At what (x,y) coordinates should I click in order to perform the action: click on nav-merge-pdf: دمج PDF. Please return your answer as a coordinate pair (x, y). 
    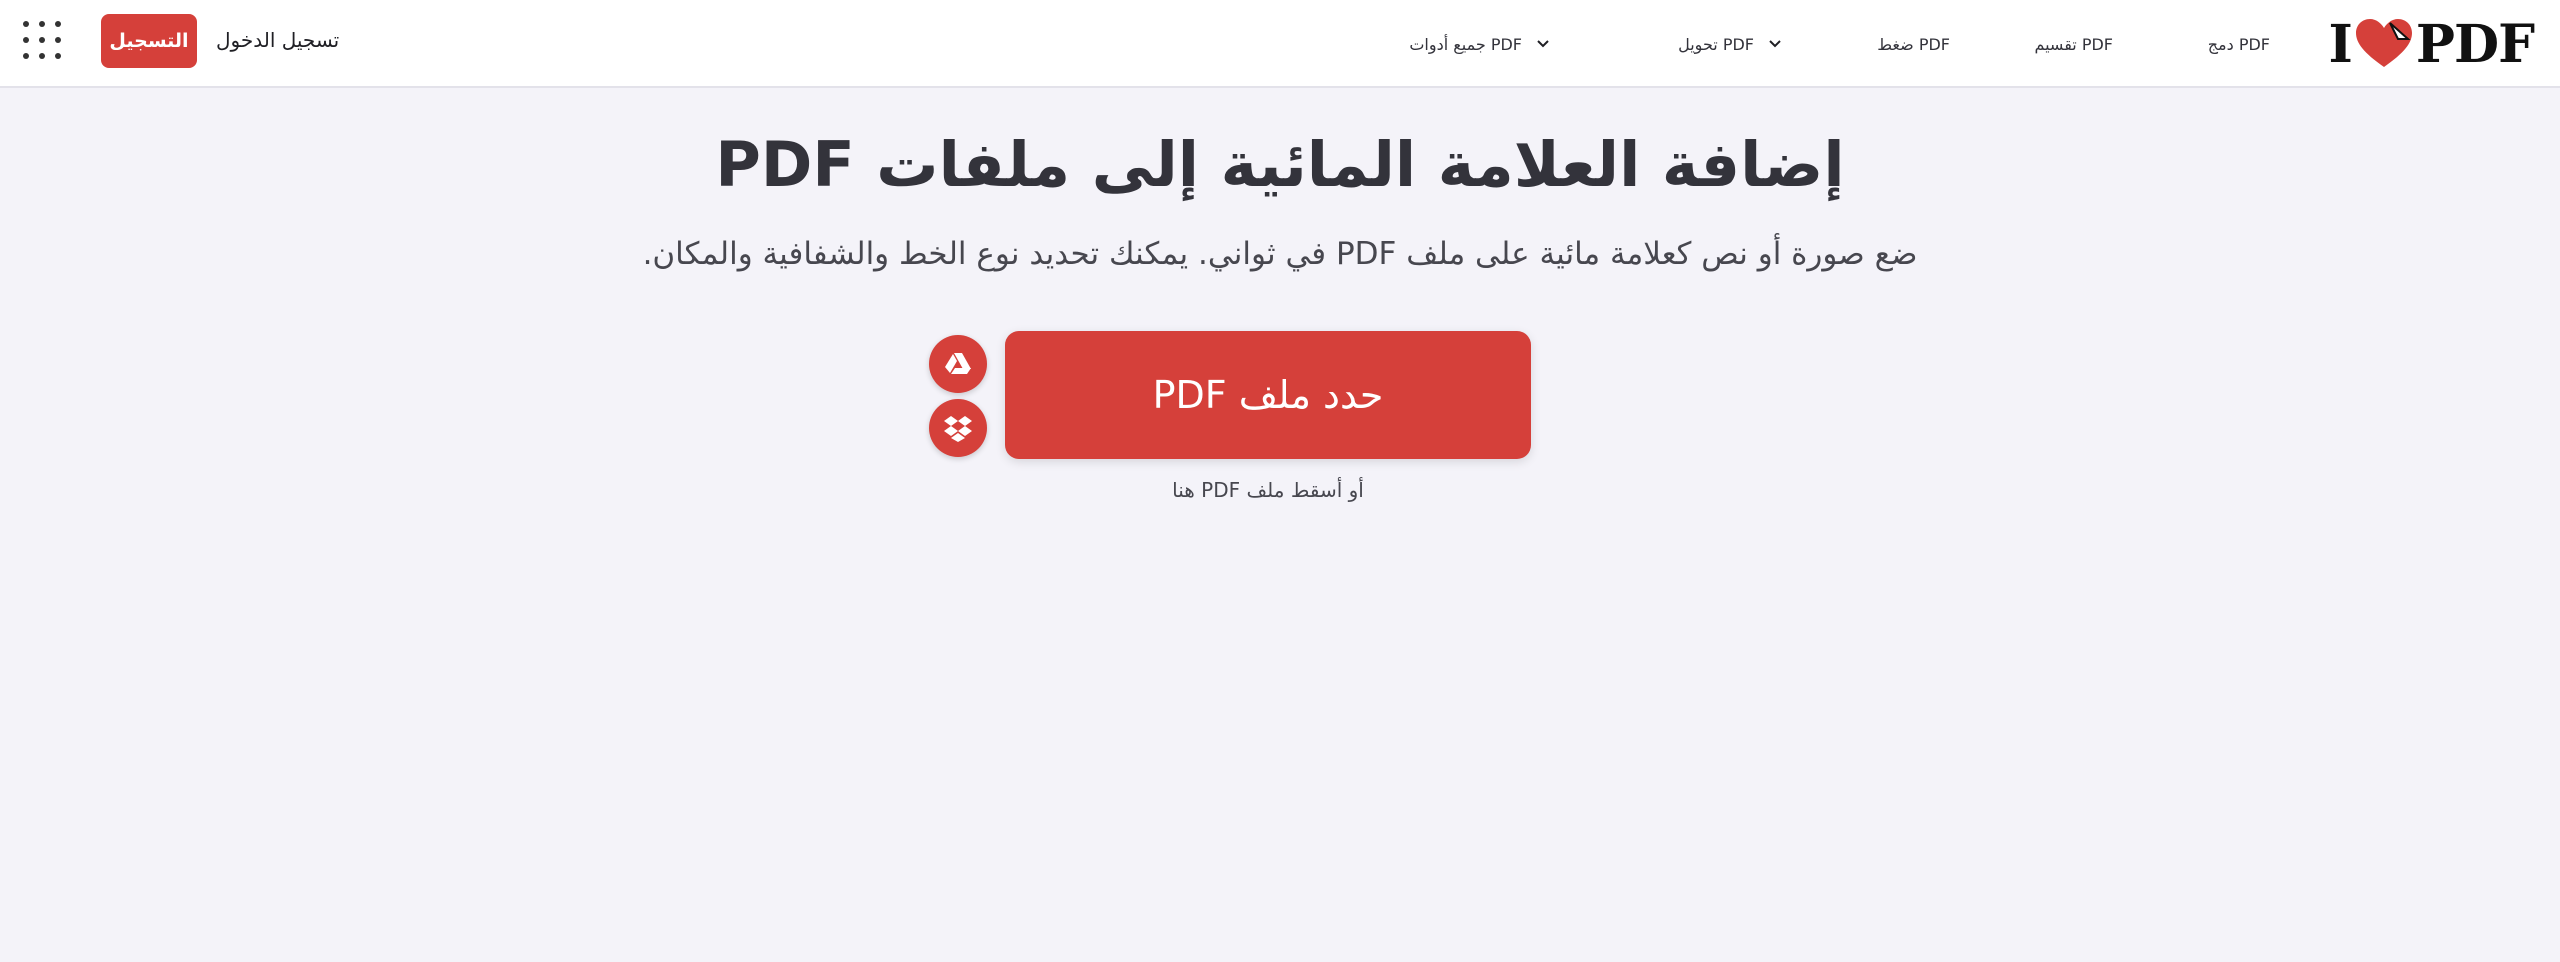
    Looking at the image, I should click on (2239, 44).